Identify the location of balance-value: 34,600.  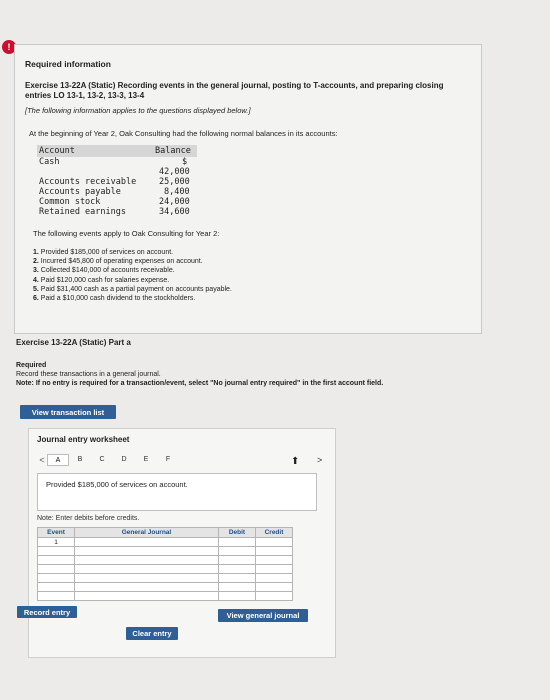
(174, 212).